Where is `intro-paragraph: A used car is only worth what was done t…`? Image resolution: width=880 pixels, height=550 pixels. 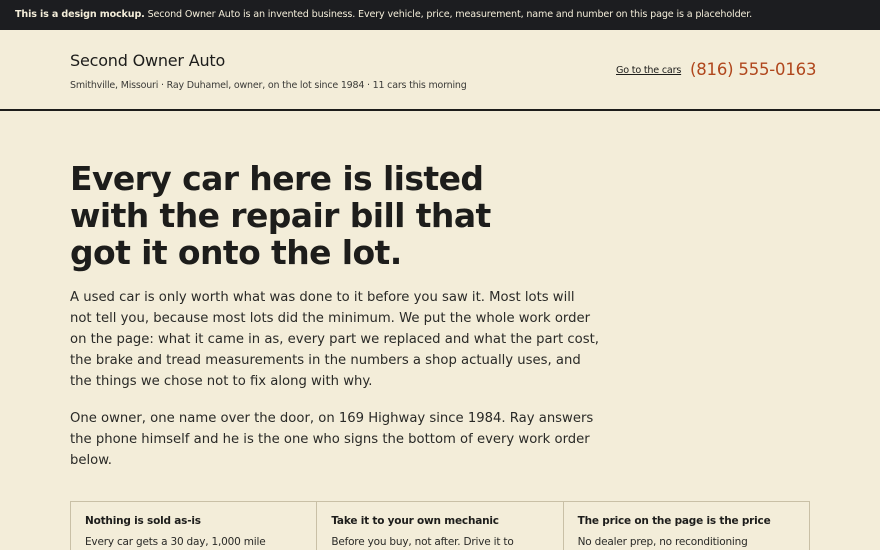 intro-paragraph: A used car is only worth what was done t… is located at coordinates (334, 339).